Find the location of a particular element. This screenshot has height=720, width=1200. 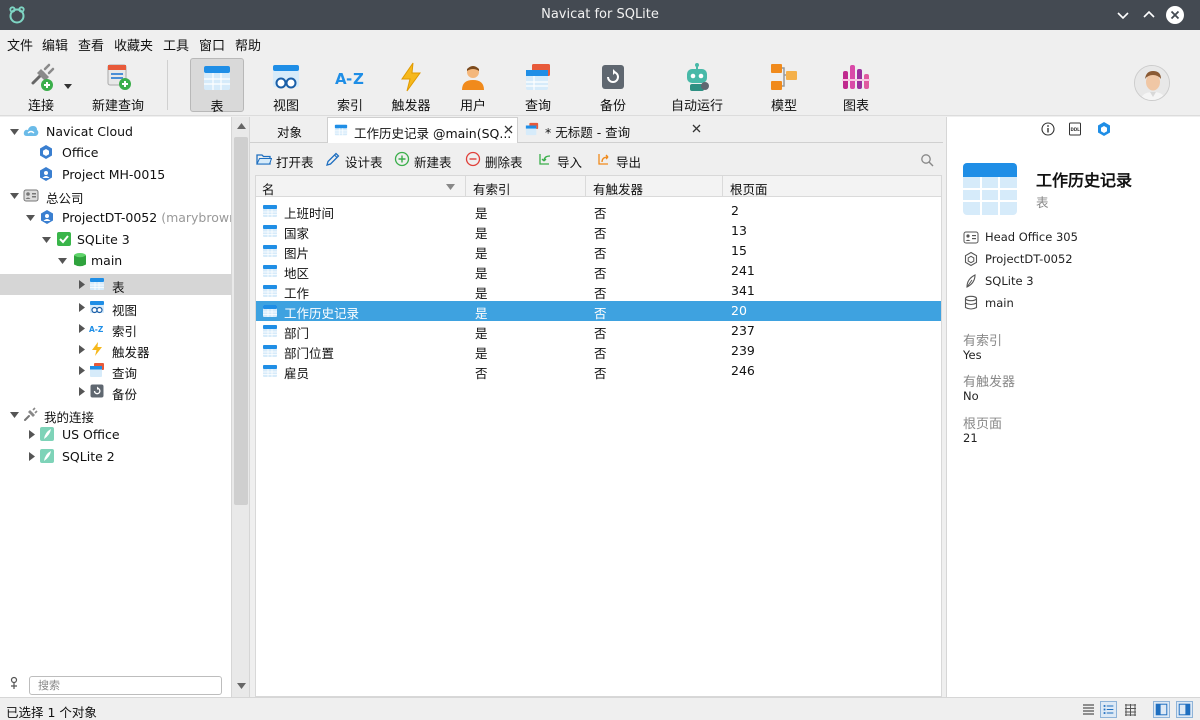

table-row: 雇员 否 否 246 is located at coordinates (598, 371).